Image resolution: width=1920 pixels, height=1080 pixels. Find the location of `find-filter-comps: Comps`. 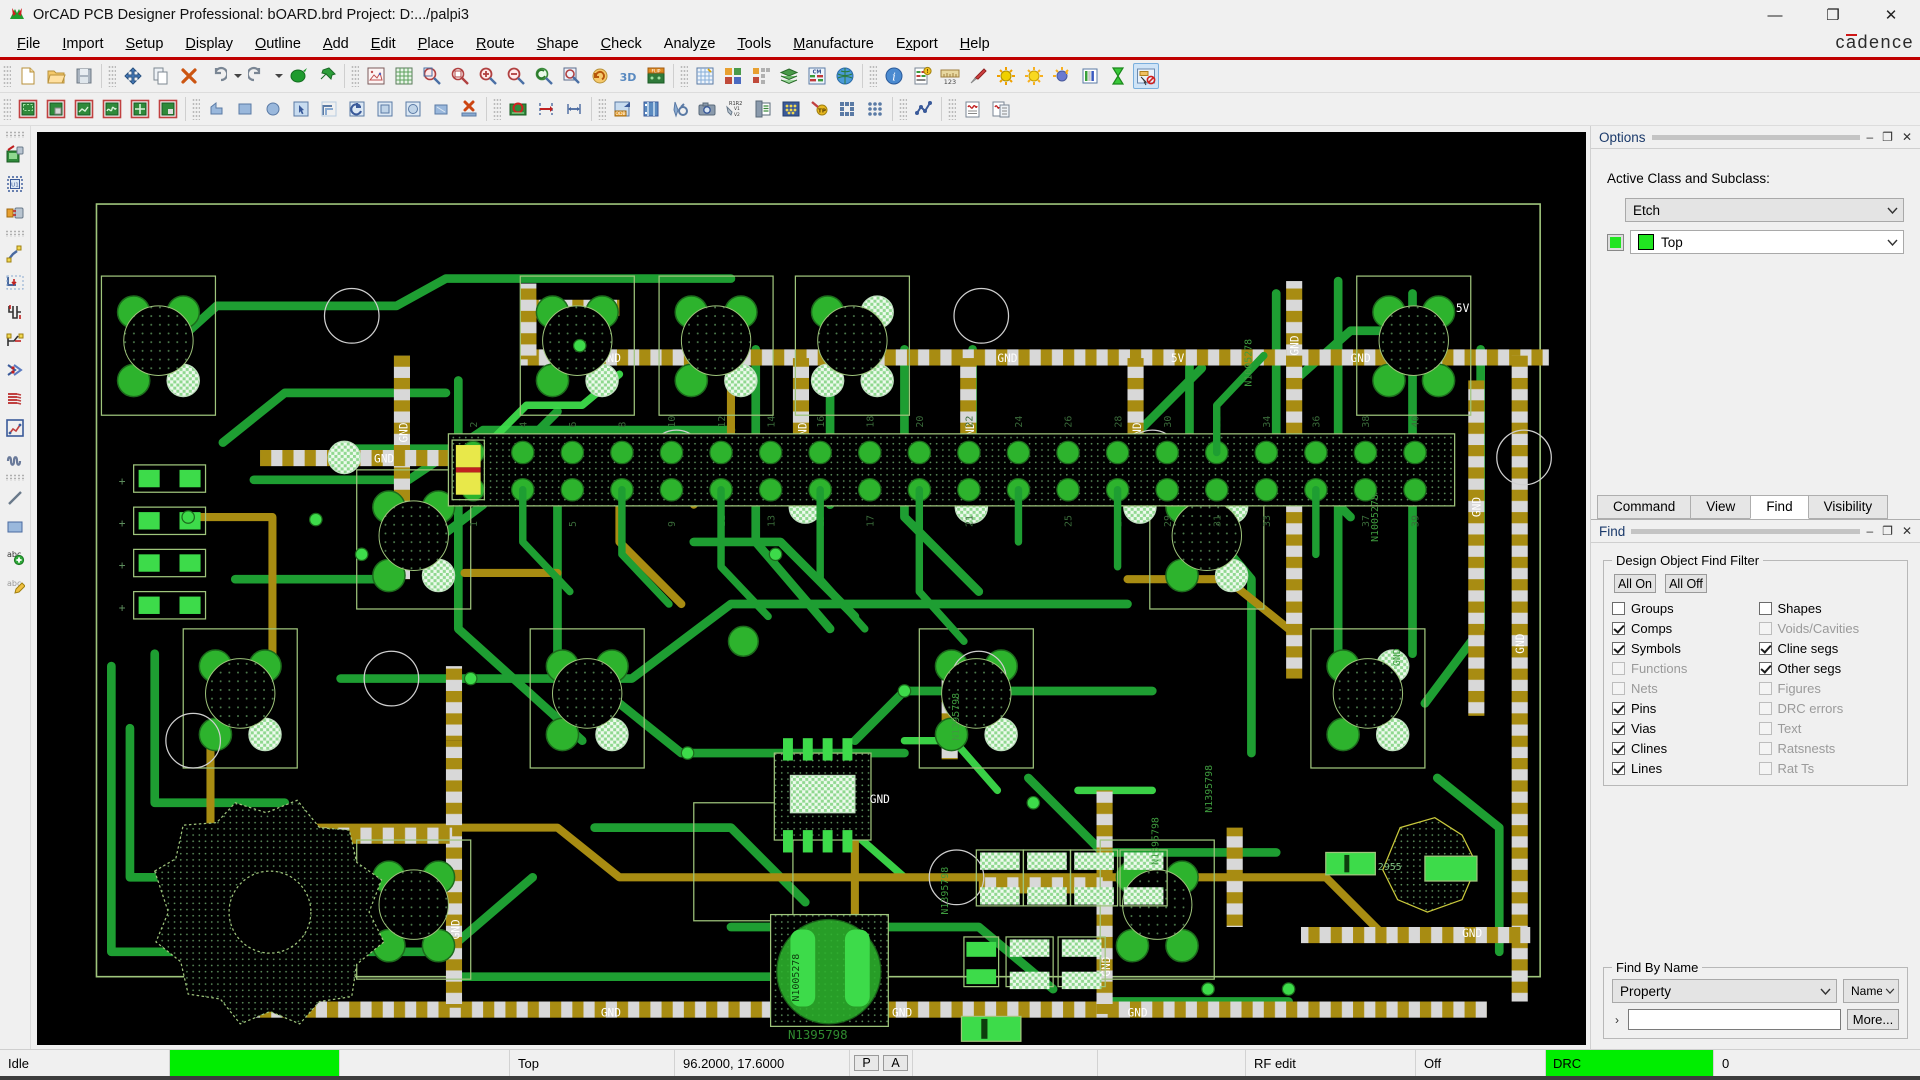

find-filter-comps: Comps is located at coordinates (1682, 628).